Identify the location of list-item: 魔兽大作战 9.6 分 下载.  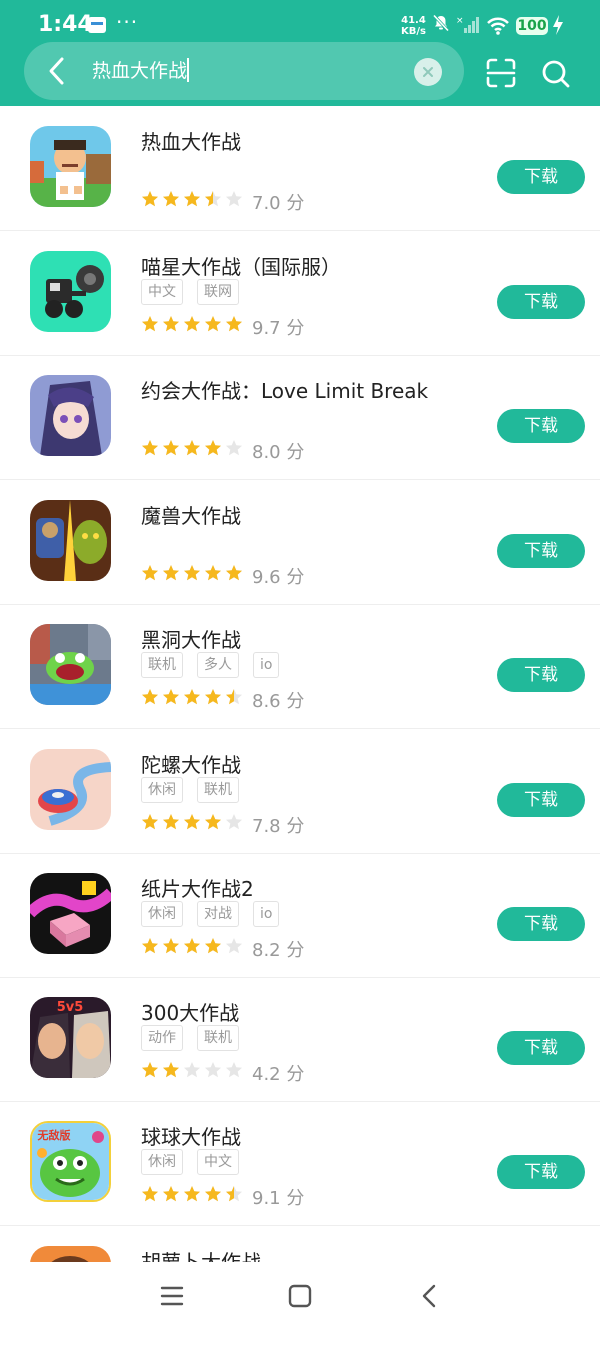
(300, 542).